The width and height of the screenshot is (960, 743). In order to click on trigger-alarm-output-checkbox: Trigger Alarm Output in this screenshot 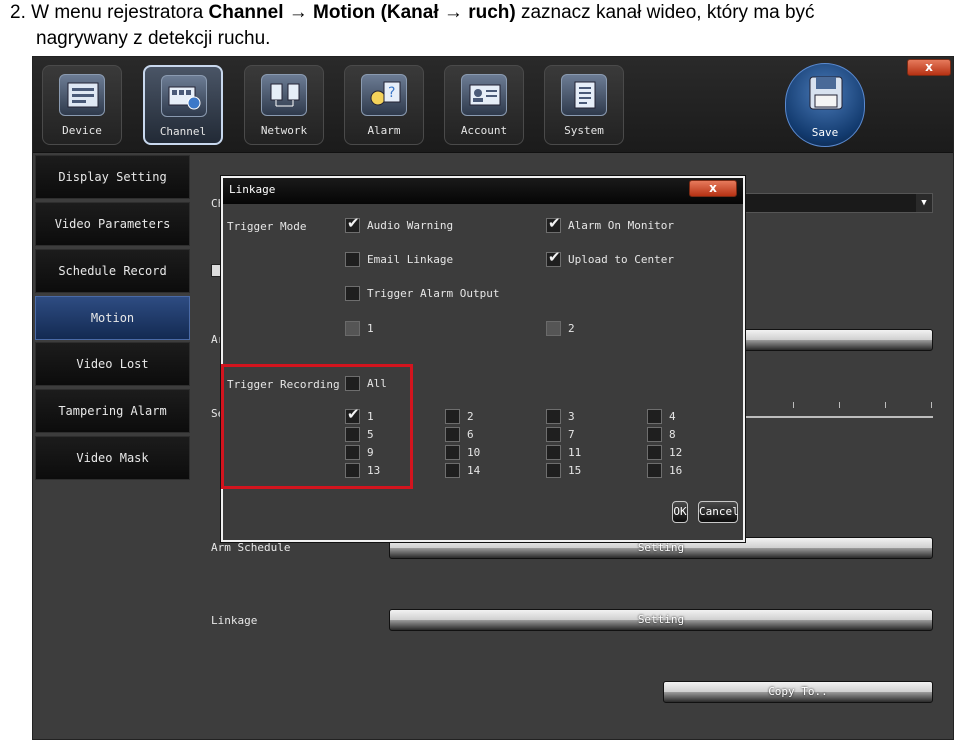, I will do `click(422, 293)`.